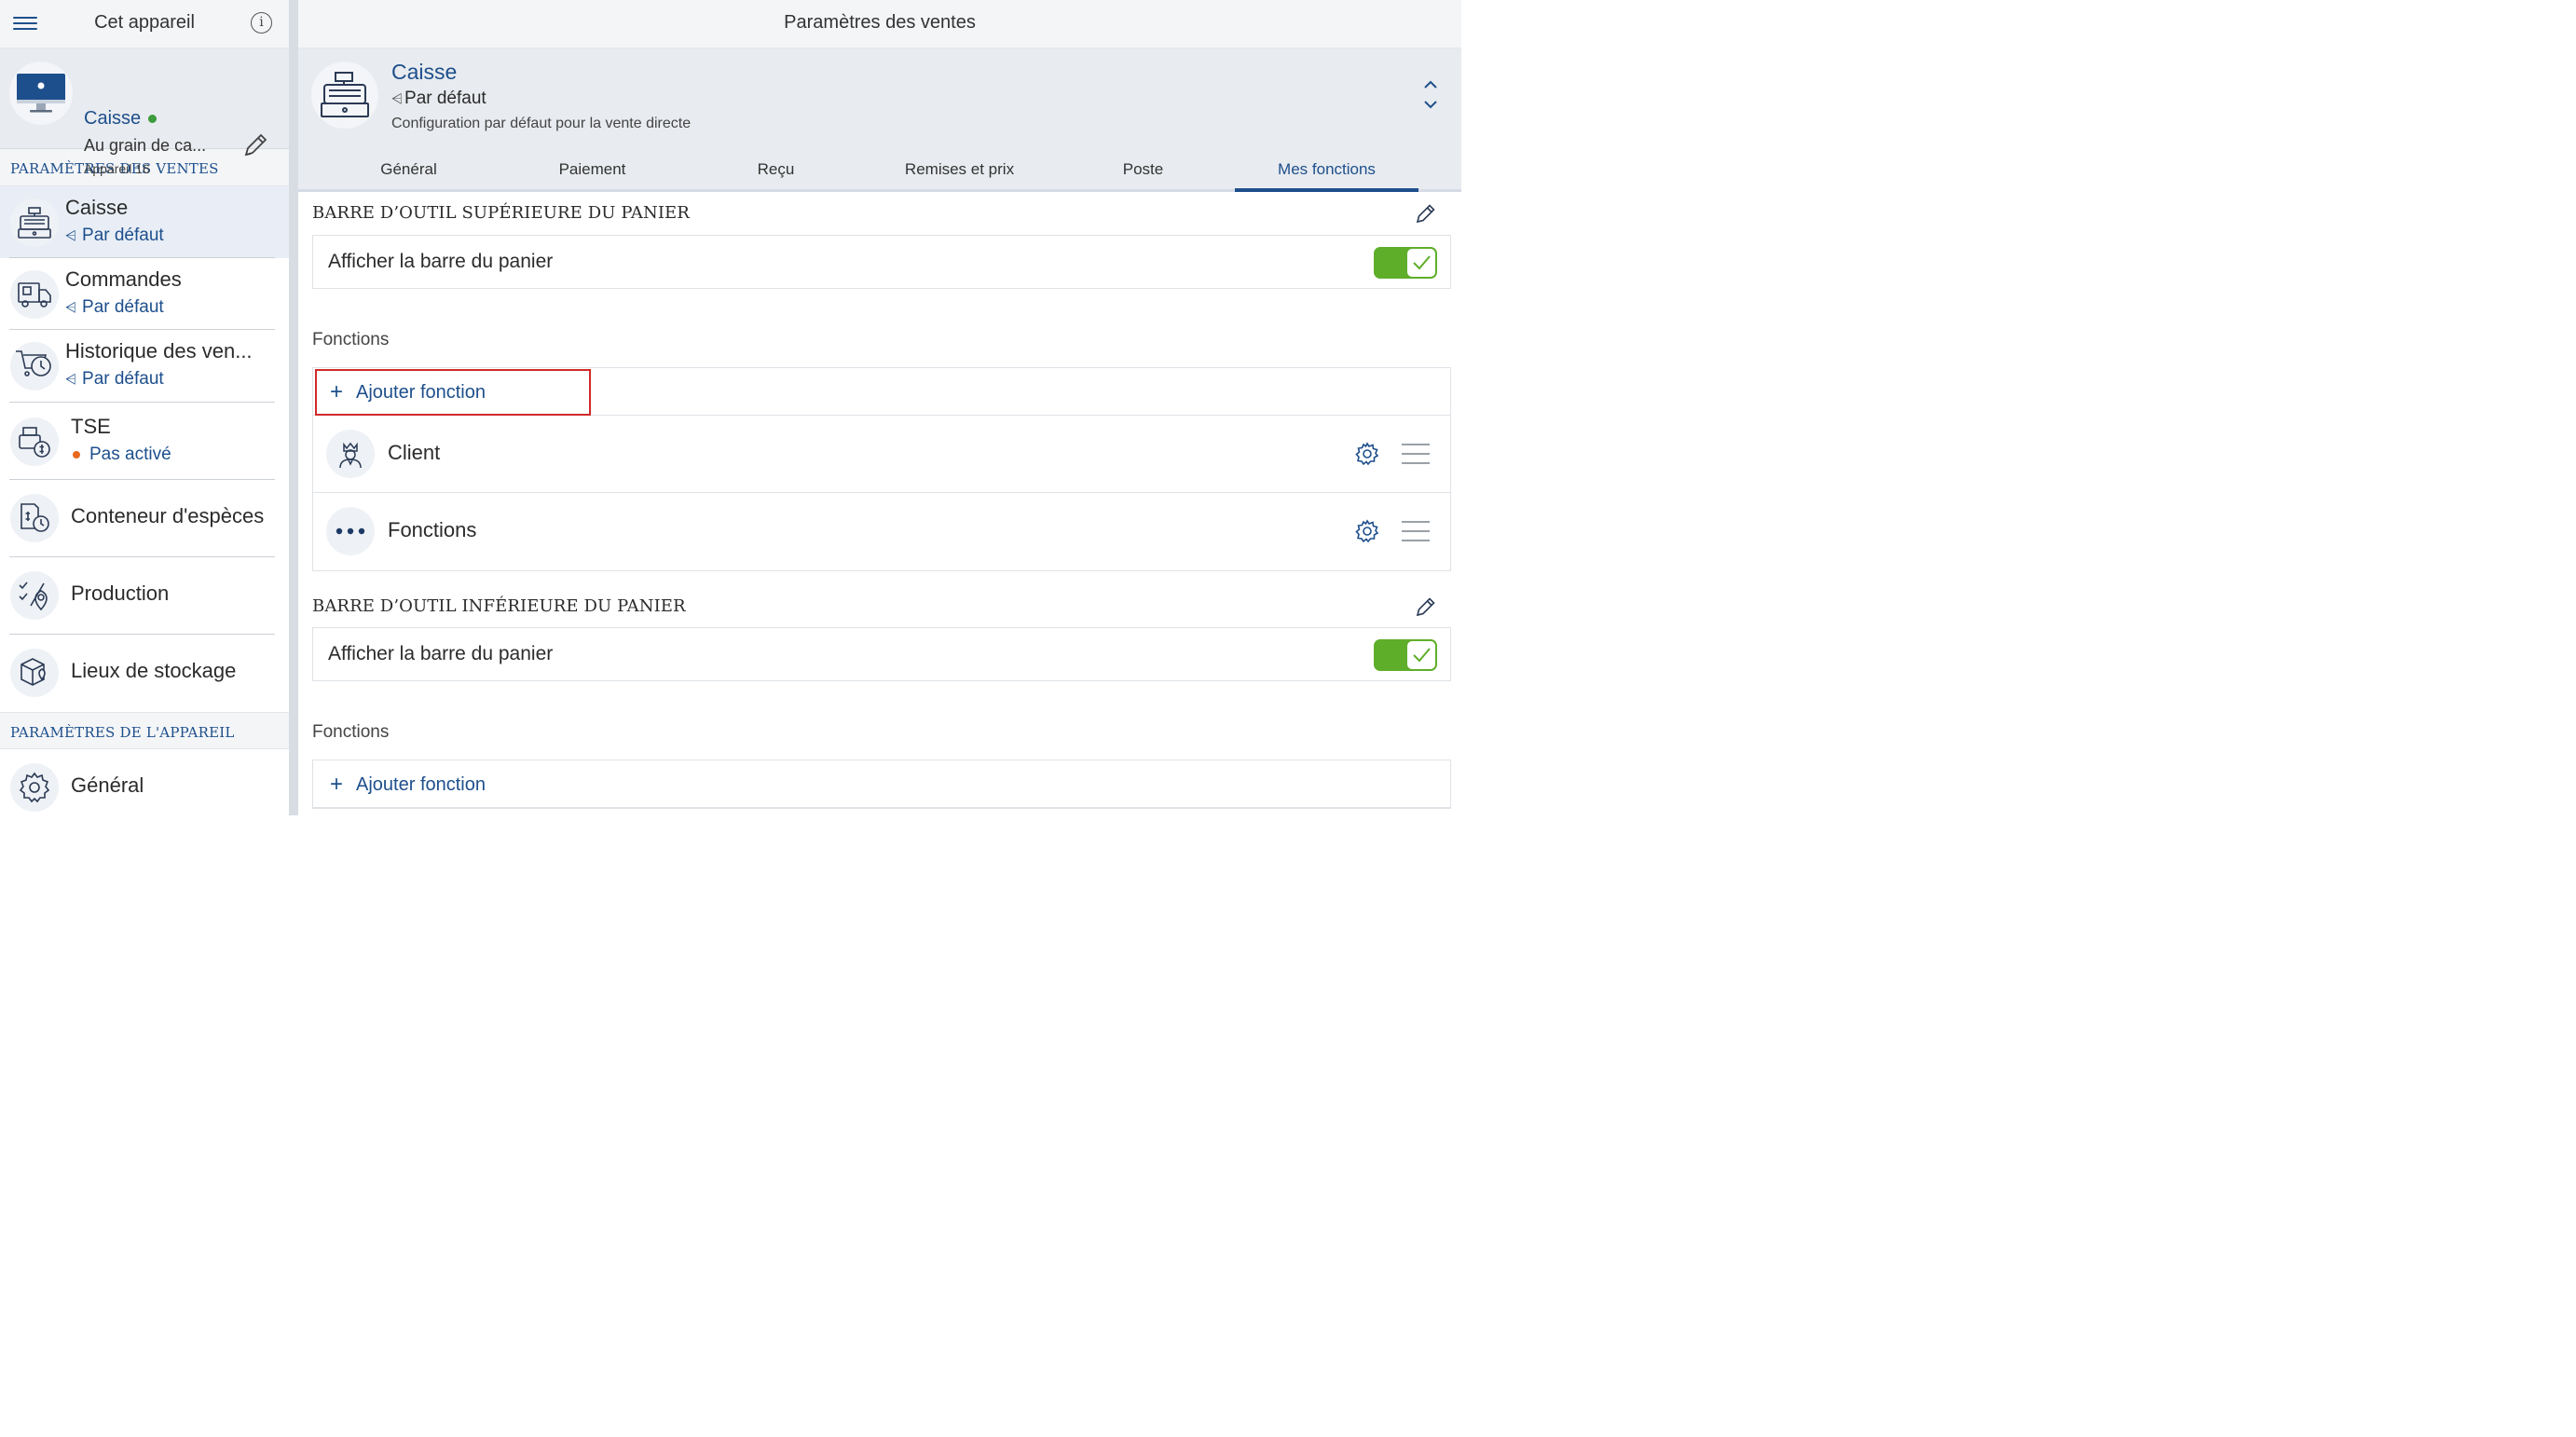 Image resolution: width=2576 pixels, height=1437 pixels. Describe the element at coordinates (1430, 95) in the screenshot. I see `expand-collapse-control` at that location.